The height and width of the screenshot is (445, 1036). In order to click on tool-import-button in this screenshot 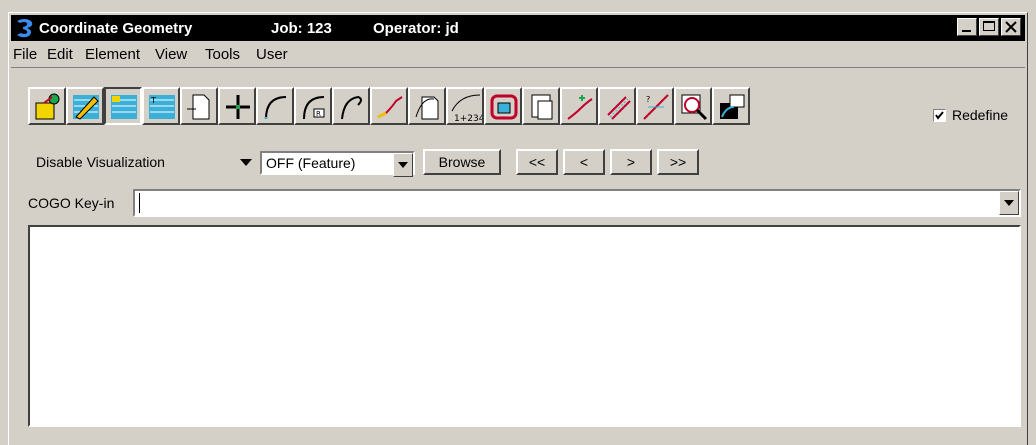, I will do `click(731, 106)`.